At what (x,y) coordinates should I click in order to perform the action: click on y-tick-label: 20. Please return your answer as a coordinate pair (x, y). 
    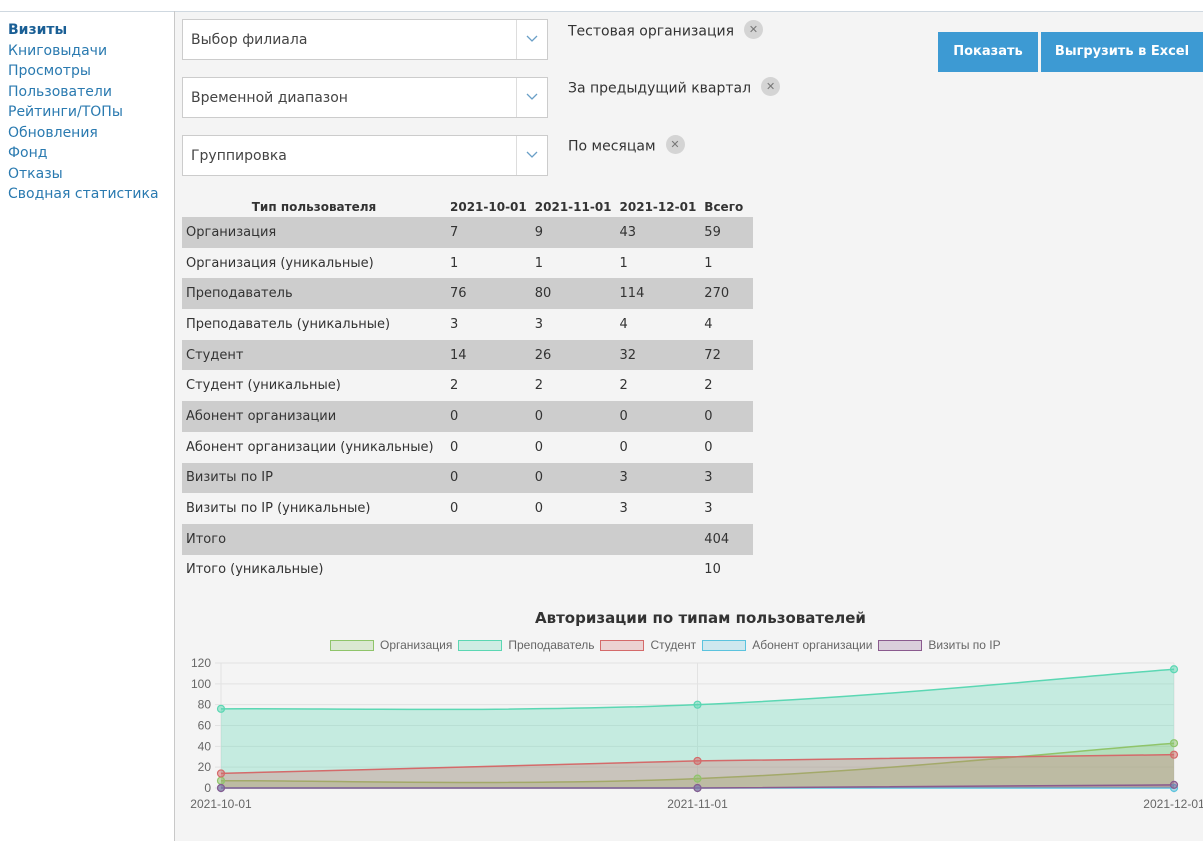
    Looking at the image, I should click on (205, 767).